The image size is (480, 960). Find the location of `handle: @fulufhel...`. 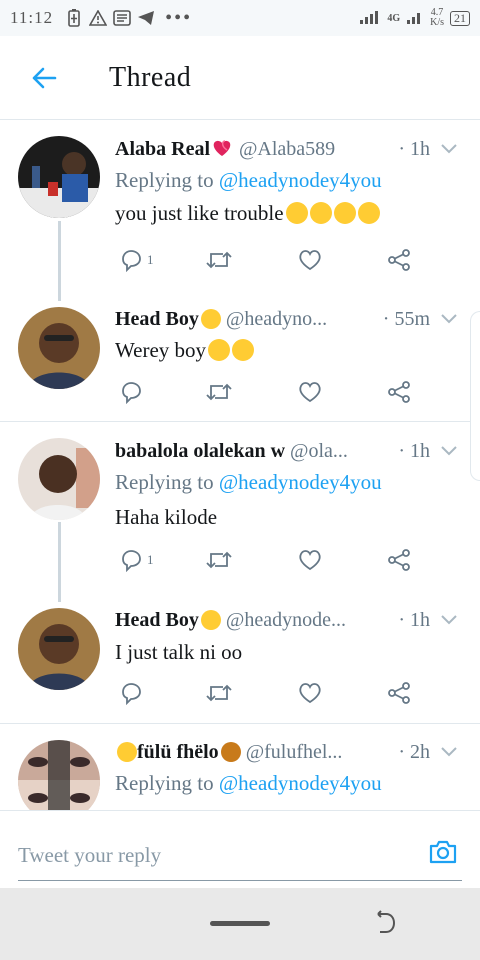

handle: @fulufhel... is located at coordinates (294, 752).